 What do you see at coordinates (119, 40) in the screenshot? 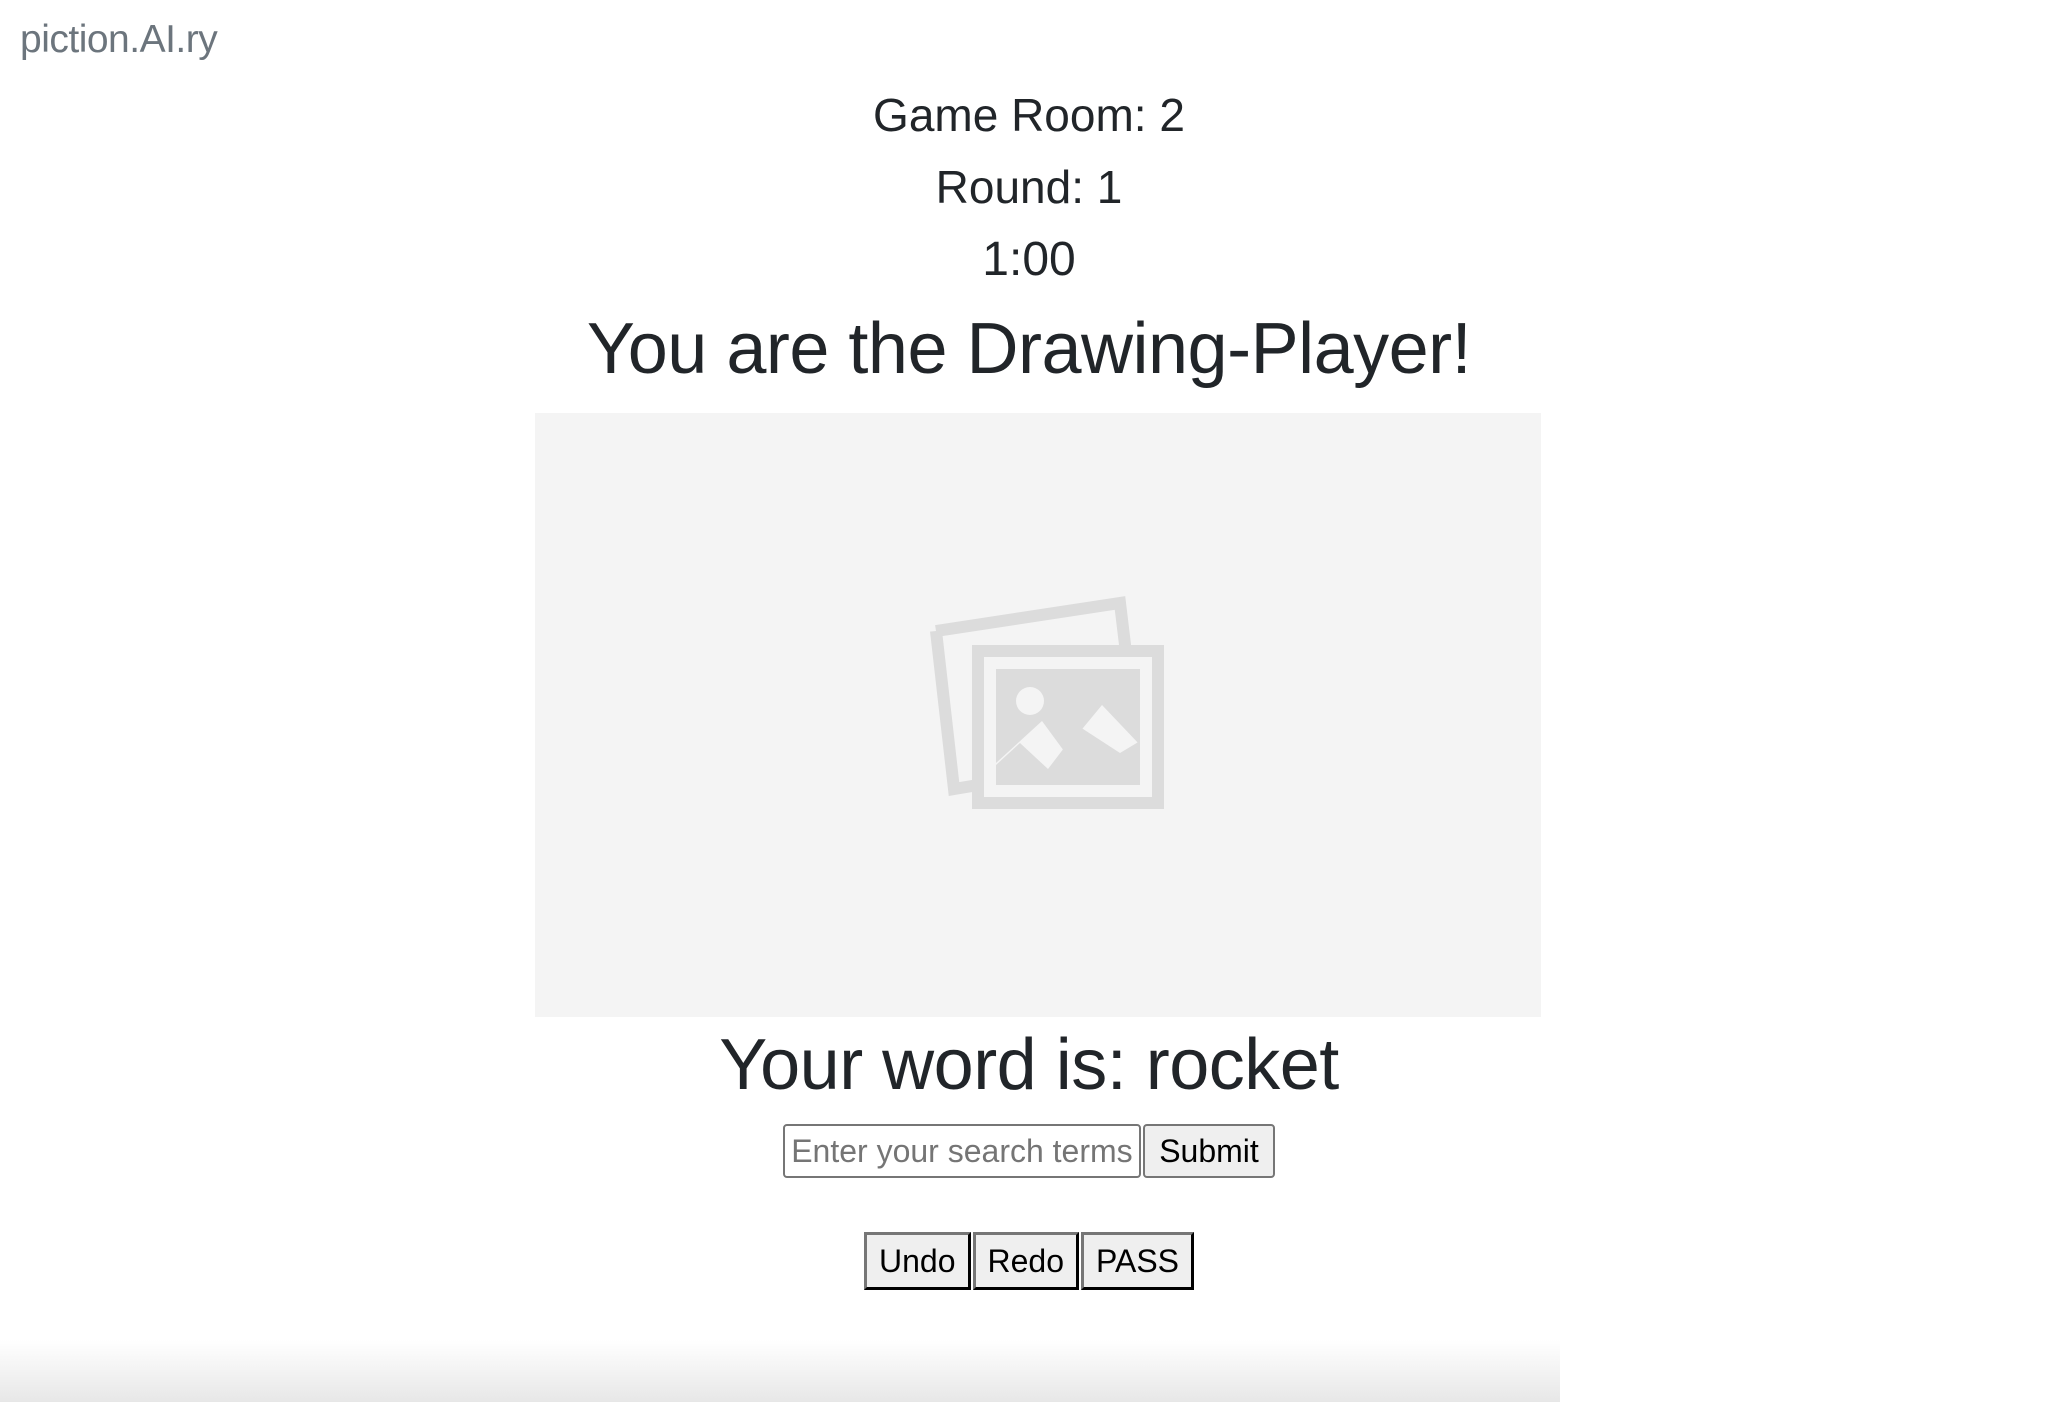
I see `brand-logo-text: piction.AI.ry` at bounding box center [119, 40].